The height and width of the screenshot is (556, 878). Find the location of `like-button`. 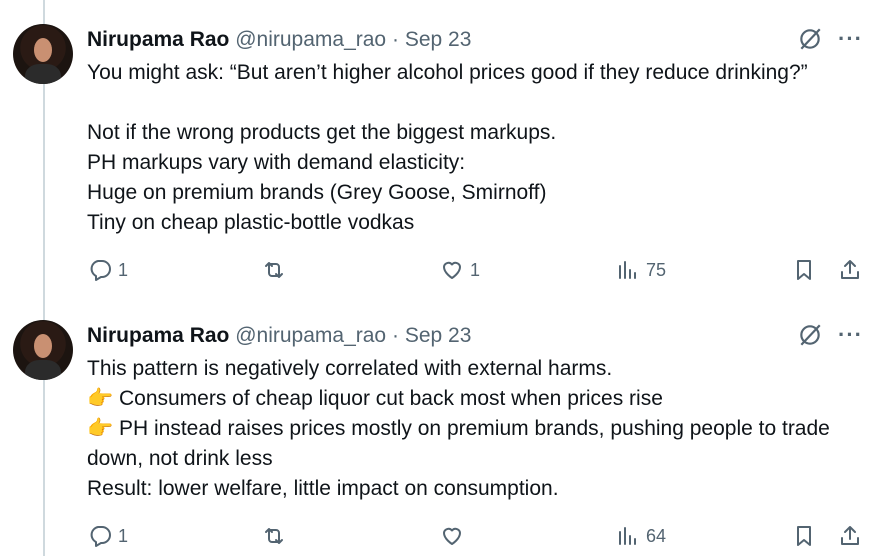

like-button is located at coordinates (455, 536).